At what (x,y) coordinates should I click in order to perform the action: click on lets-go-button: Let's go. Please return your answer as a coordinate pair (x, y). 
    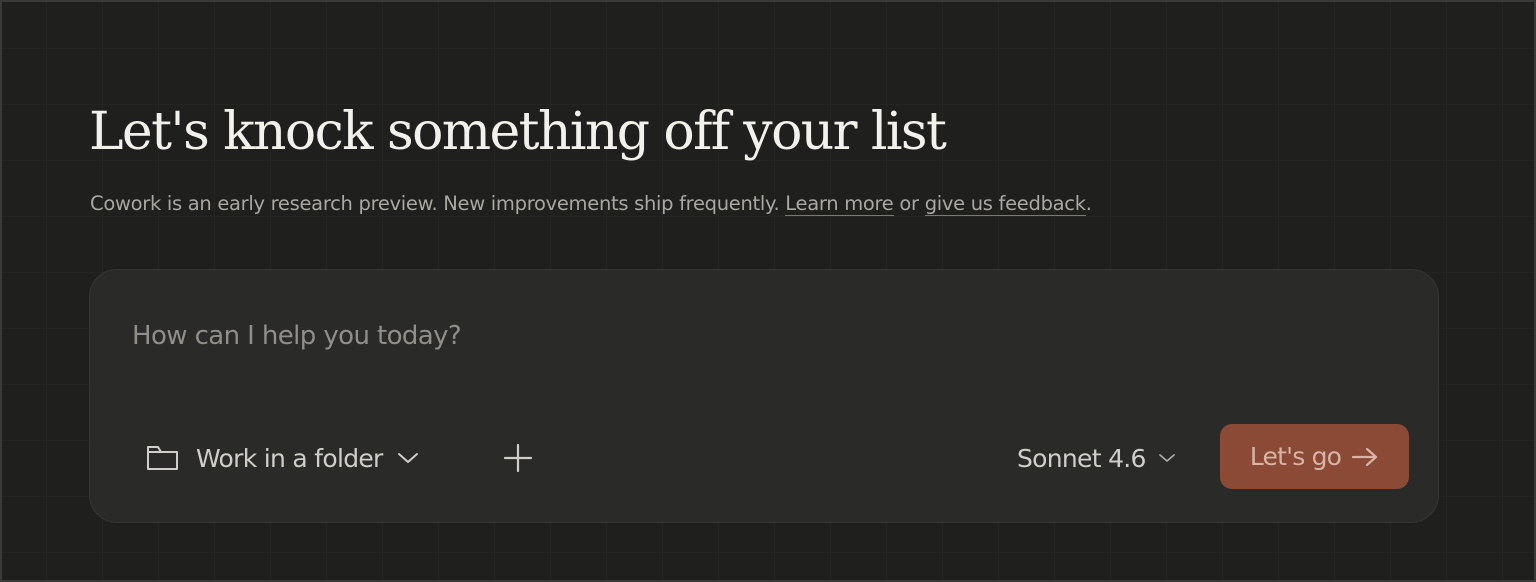
    Looking at the image, I should click on (1314, 456).